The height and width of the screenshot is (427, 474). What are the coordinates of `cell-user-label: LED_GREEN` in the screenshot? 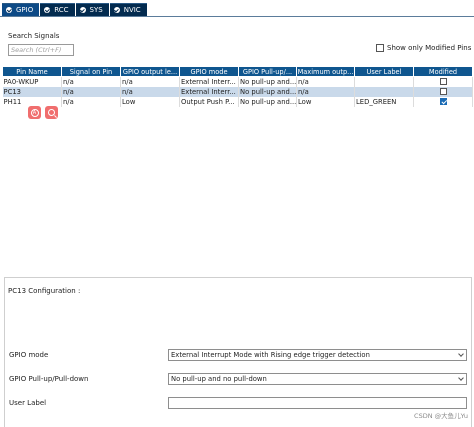 It's located at (384, 101).